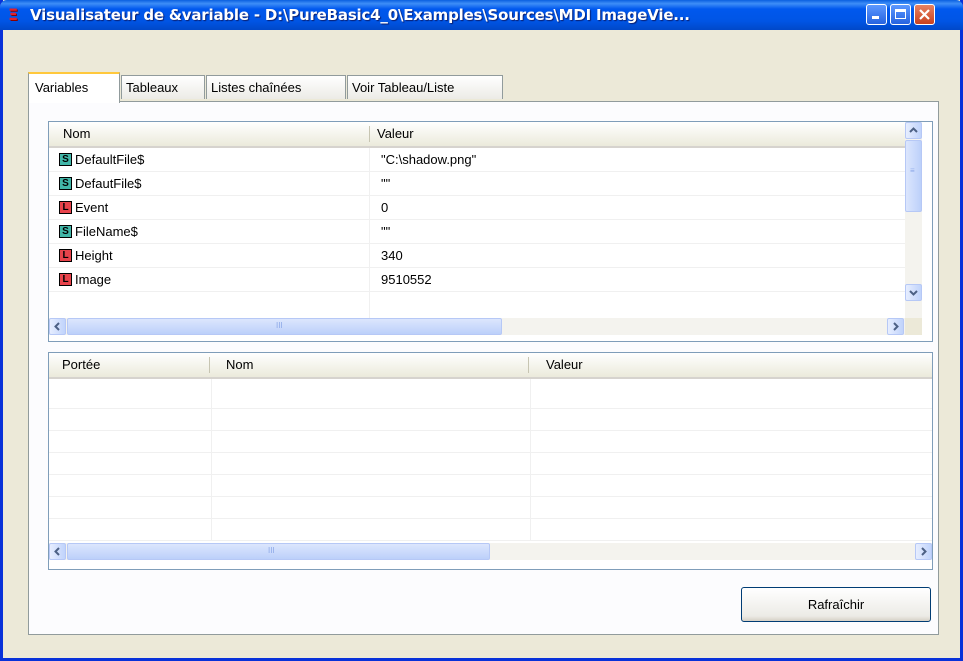 Image resolution: width=963 pixels, height=661 pixels. I want to click on chevron-down-icon, so click(913, 293).